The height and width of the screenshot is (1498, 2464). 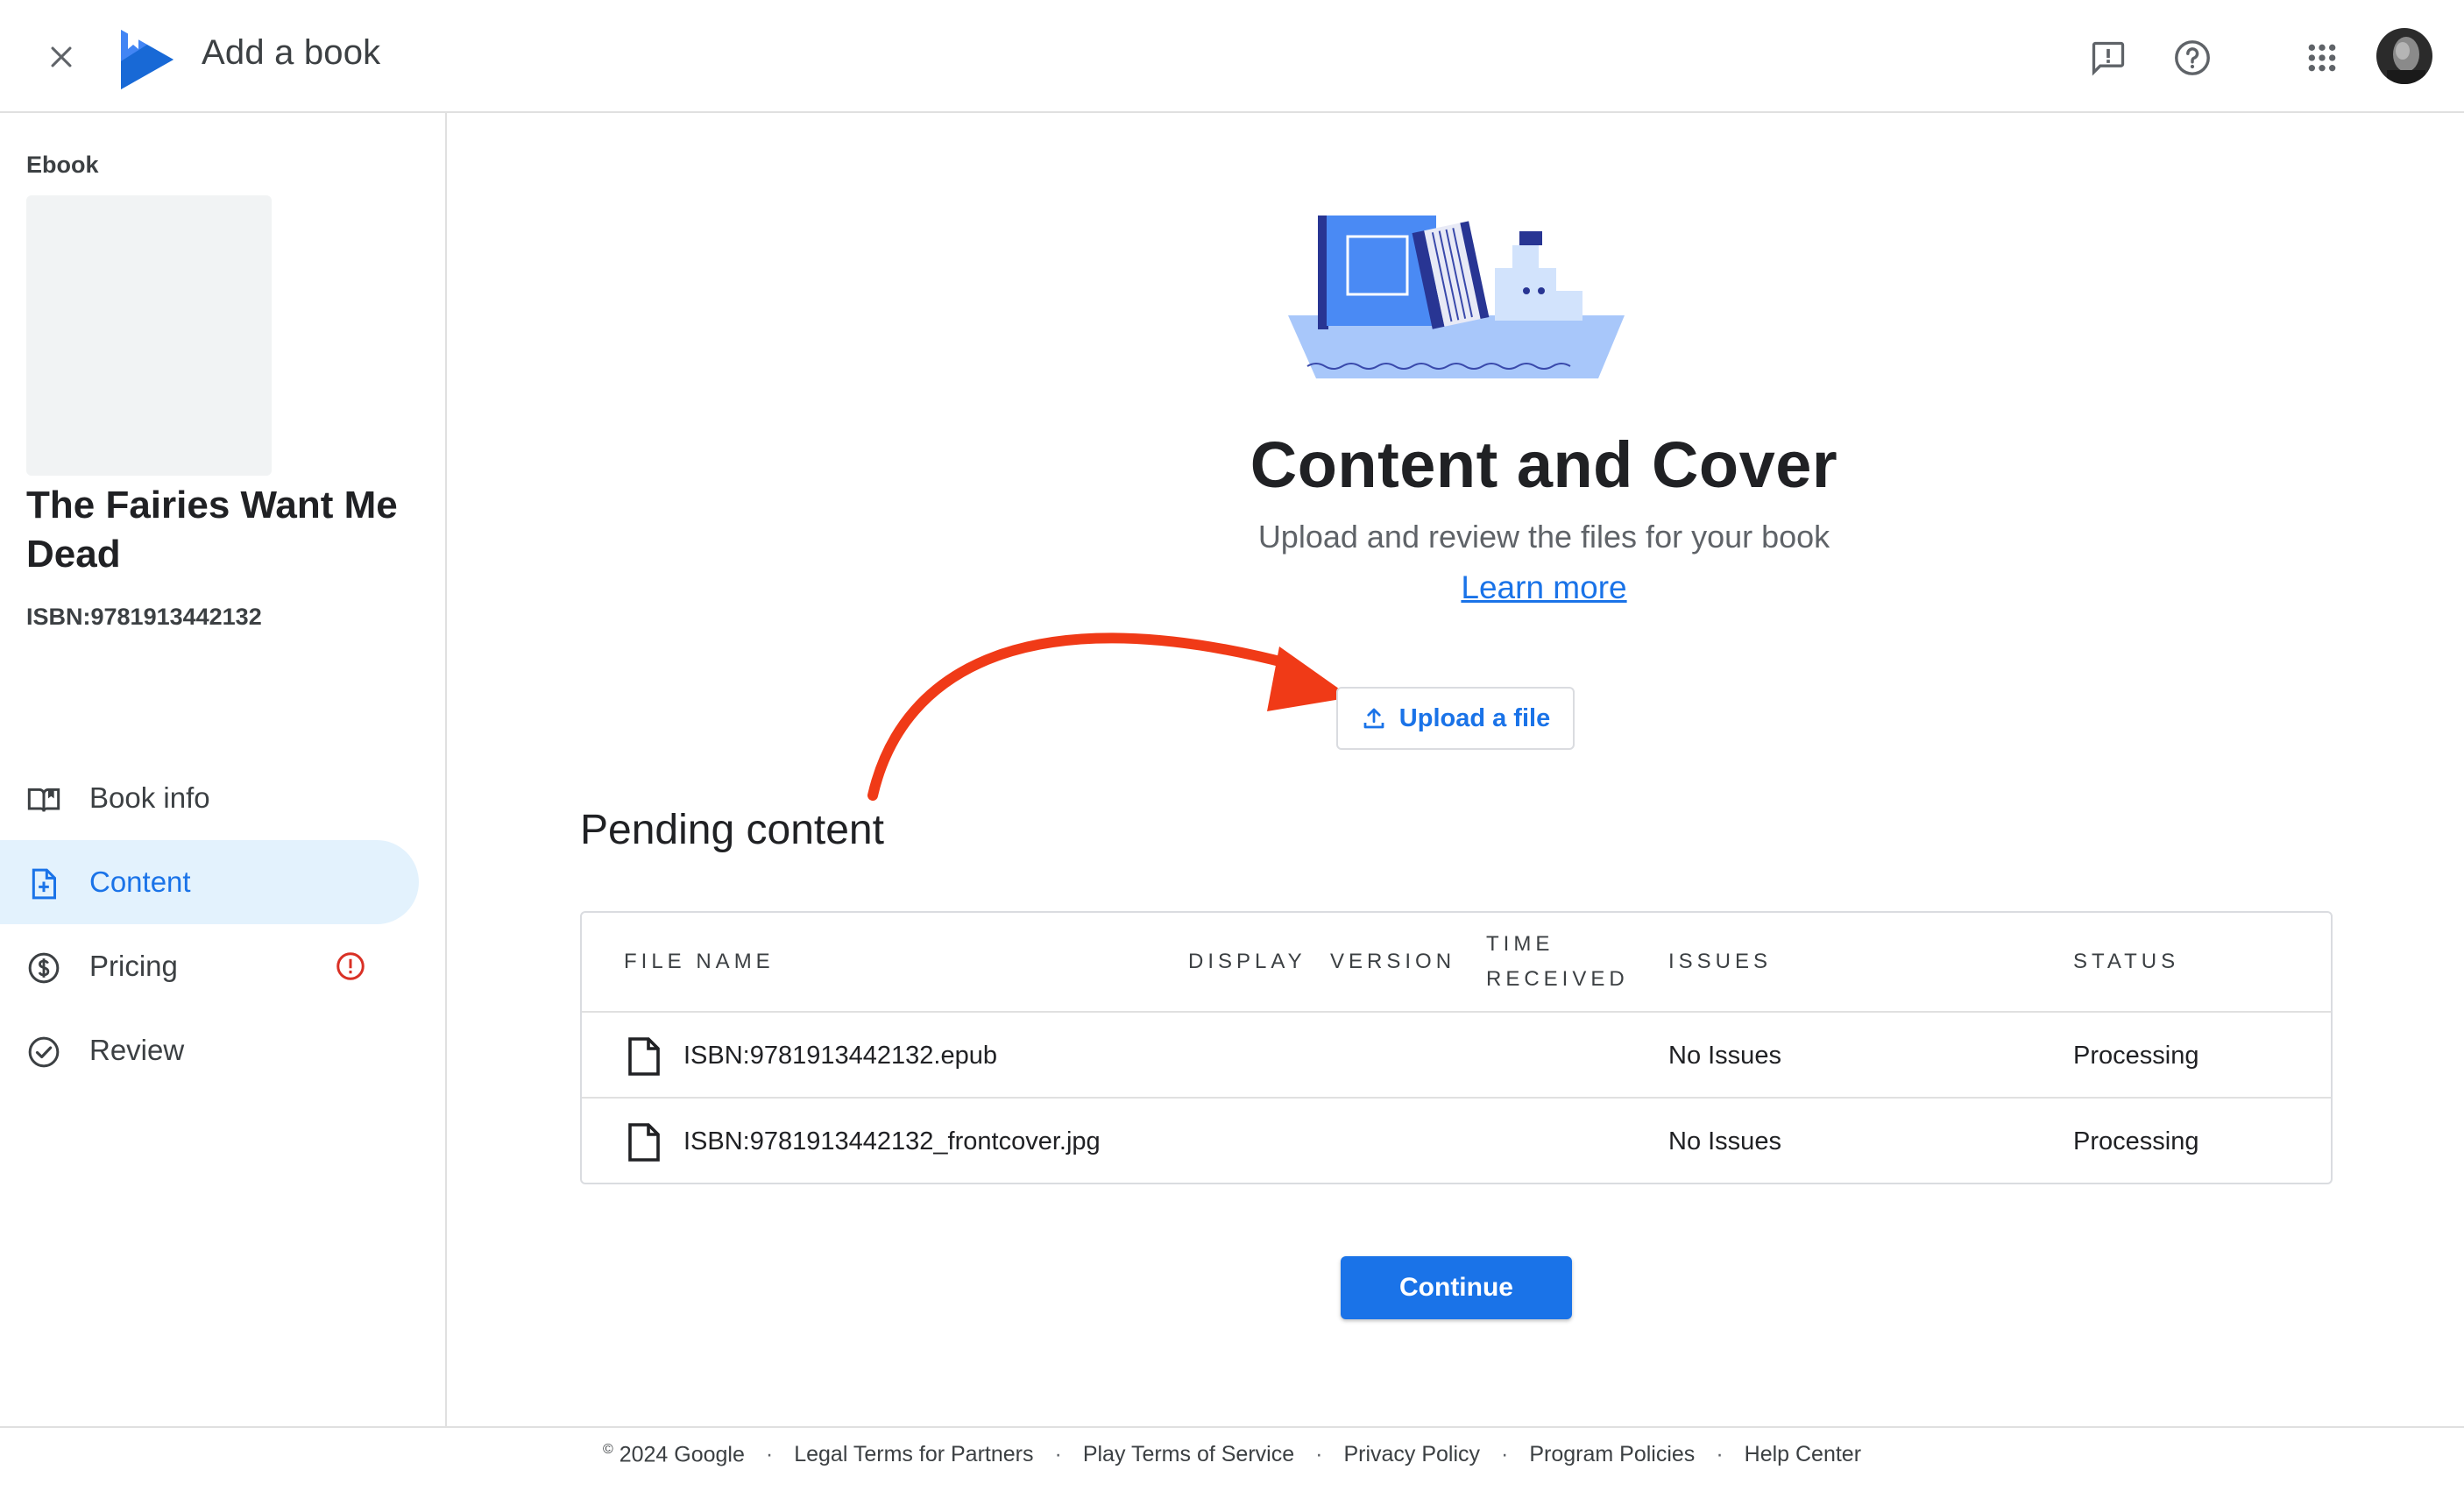 I want to click on page-title: Content and Cover, so click(x=1544, y=464).